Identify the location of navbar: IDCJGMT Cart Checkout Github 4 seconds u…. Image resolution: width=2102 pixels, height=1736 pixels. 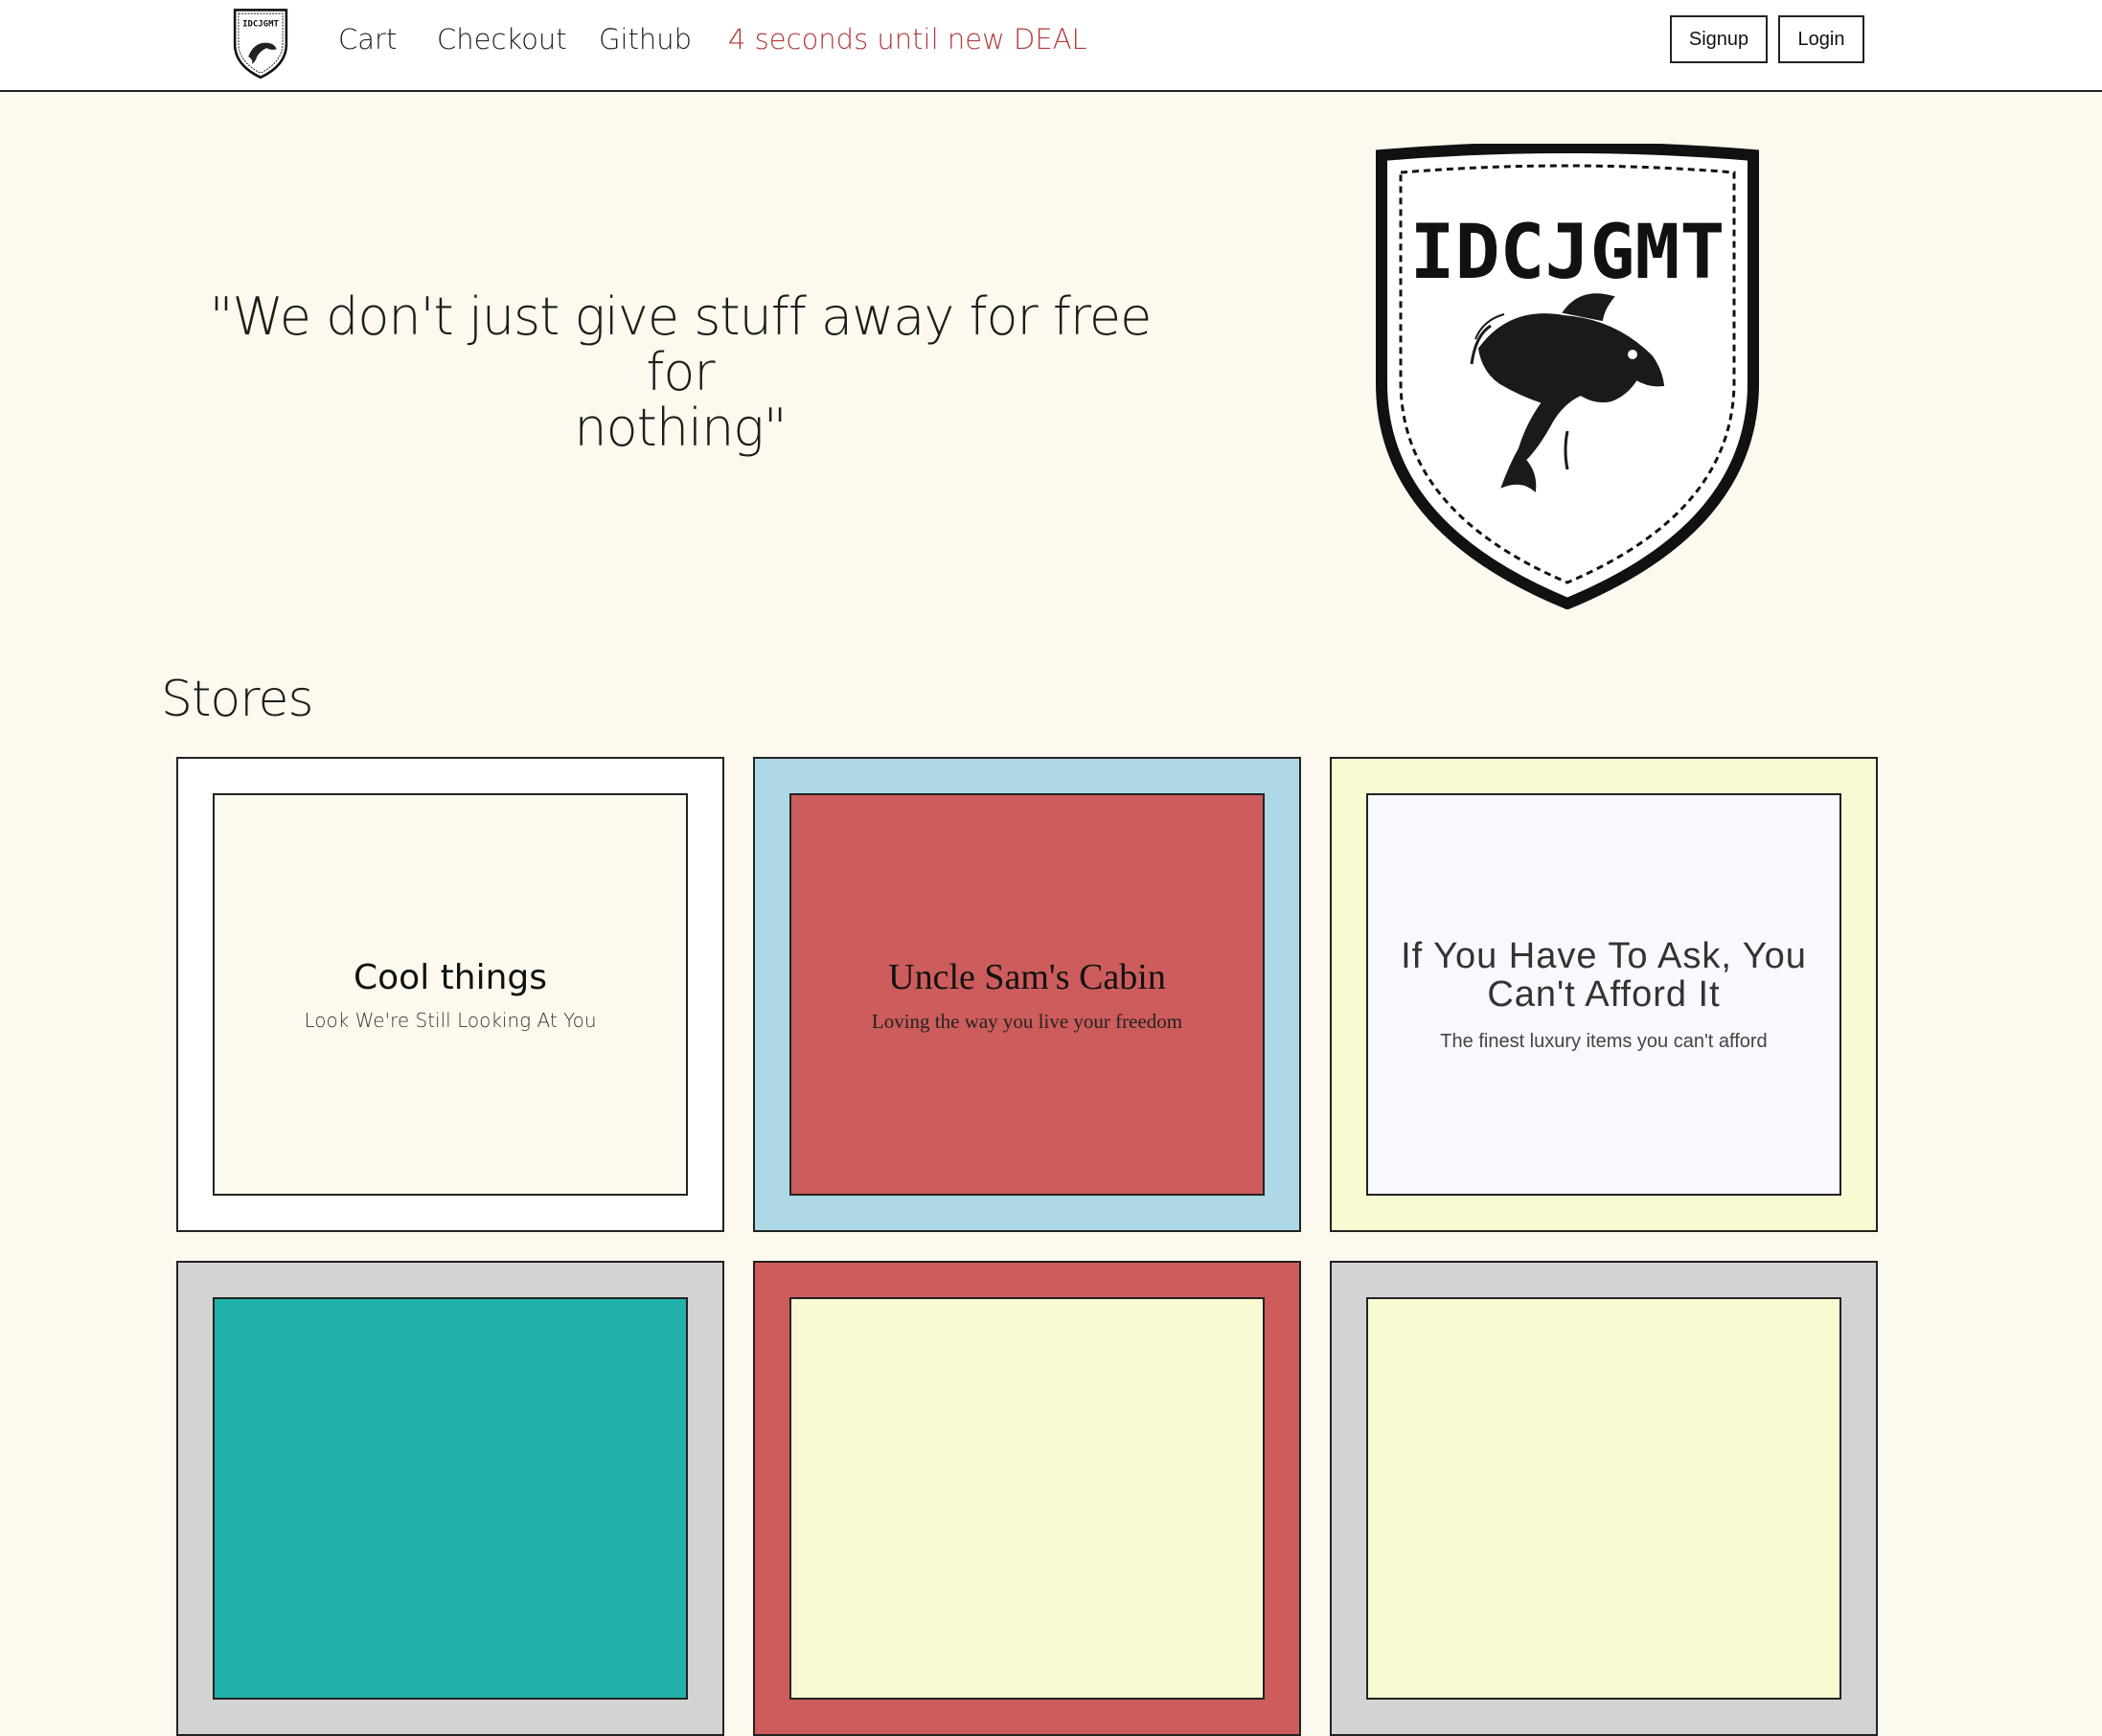
(1051, 46).